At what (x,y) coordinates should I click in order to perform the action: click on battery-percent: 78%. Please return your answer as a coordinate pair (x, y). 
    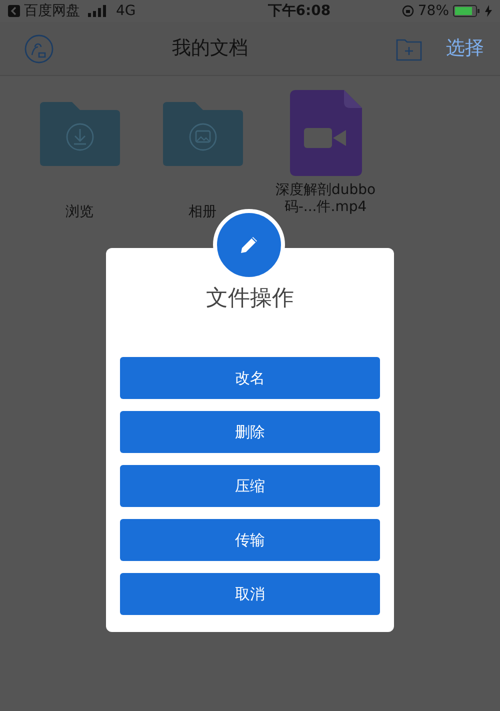
    Looking at the image, I should click on (433, 11).